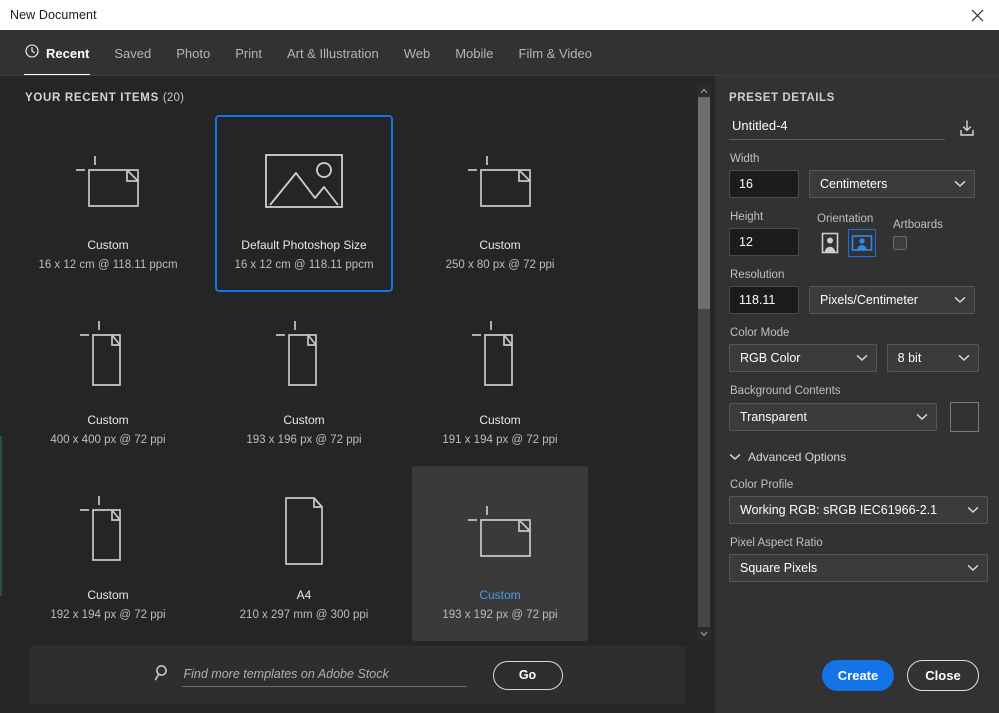  I want to click on recent-items-title: YOUR RECENT ITEMS, so click(92, 98).